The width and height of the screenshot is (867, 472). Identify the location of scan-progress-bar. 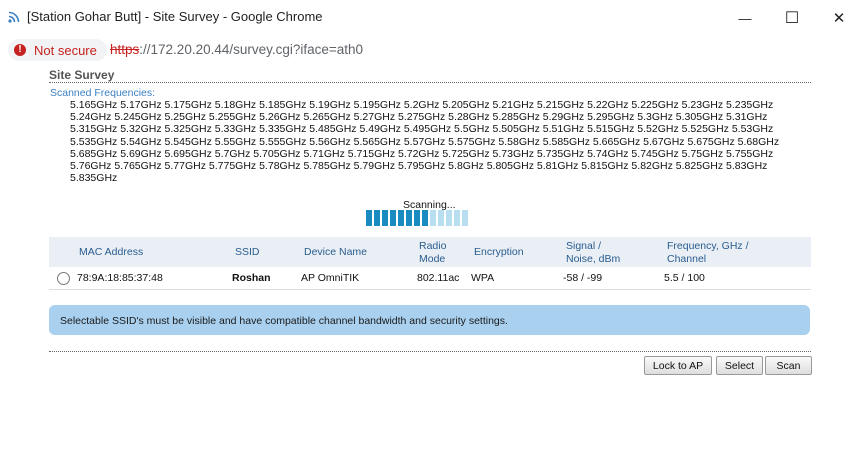
(417, 218).